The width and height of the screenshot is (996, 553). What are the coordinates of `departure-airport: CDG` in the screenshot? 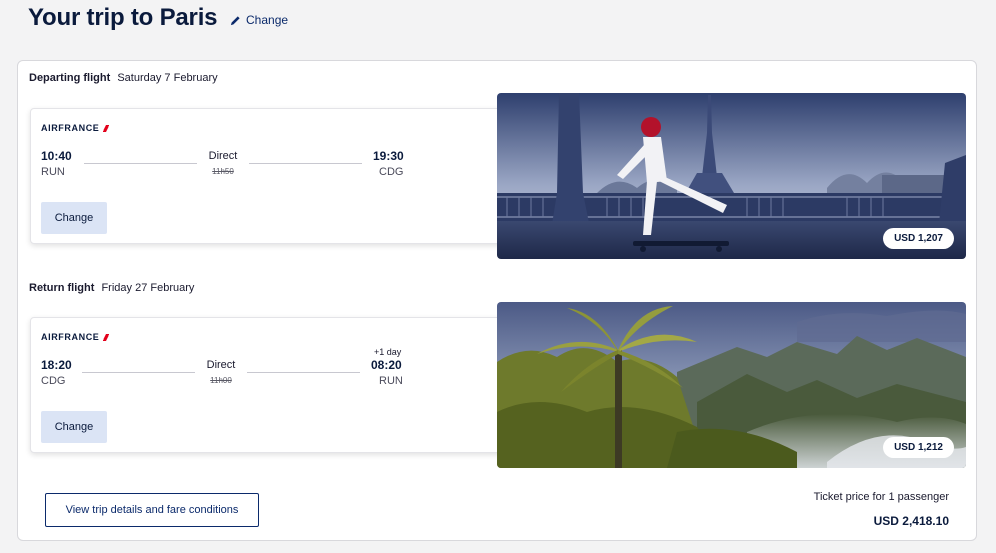 It's located at (53, 381).